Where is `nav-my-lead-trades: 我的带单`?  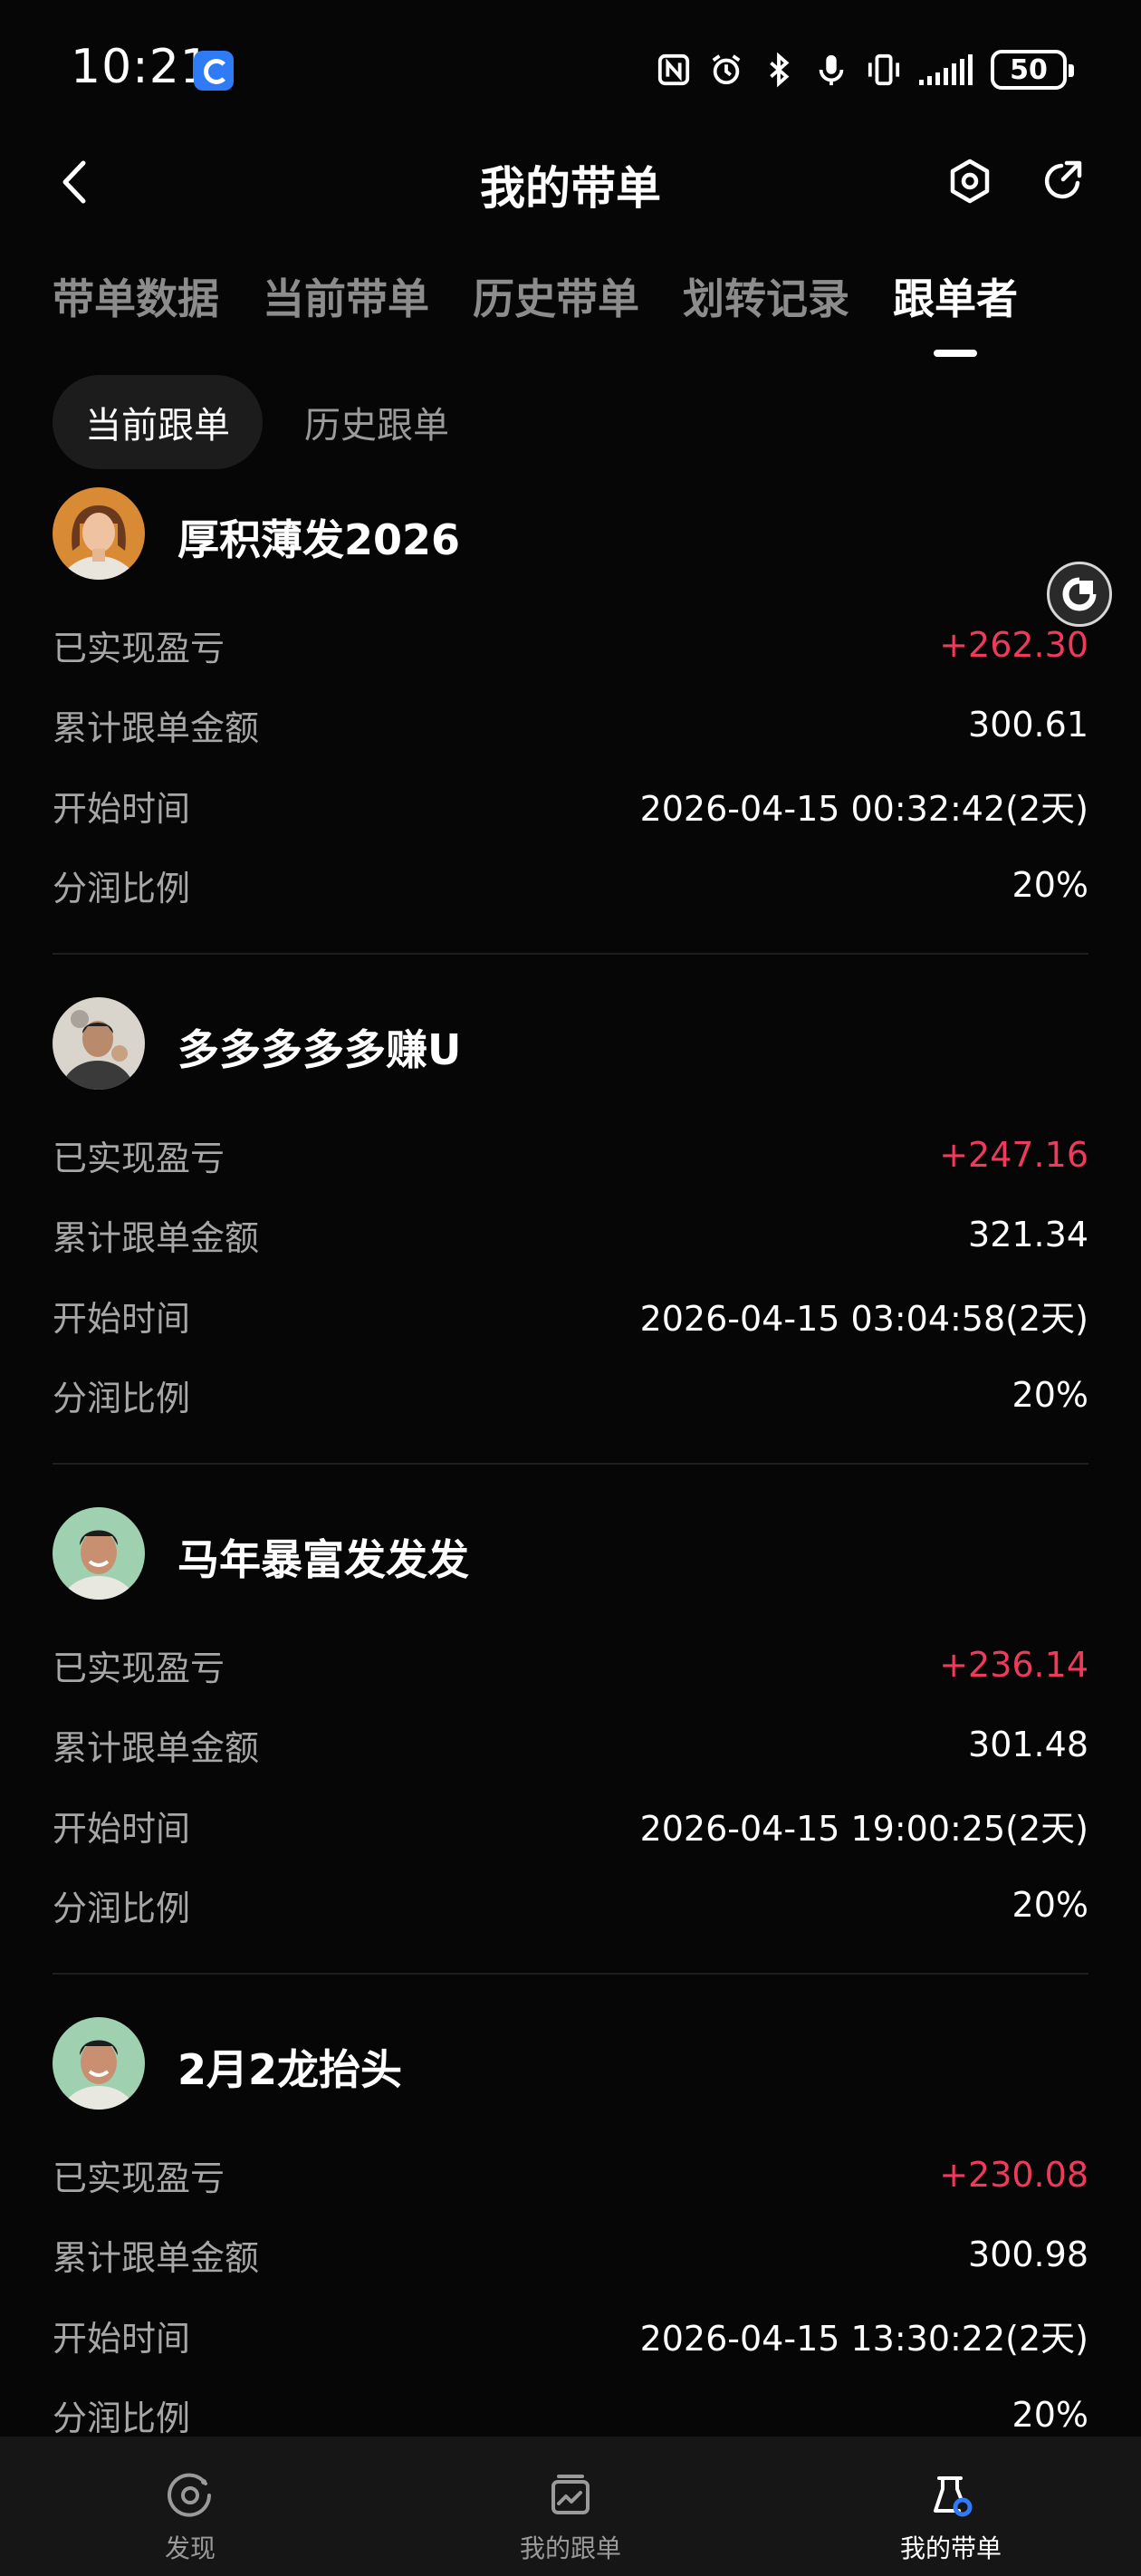
nav-my-lead-trades: 我的带单 is located at coordinates (951, 2506).